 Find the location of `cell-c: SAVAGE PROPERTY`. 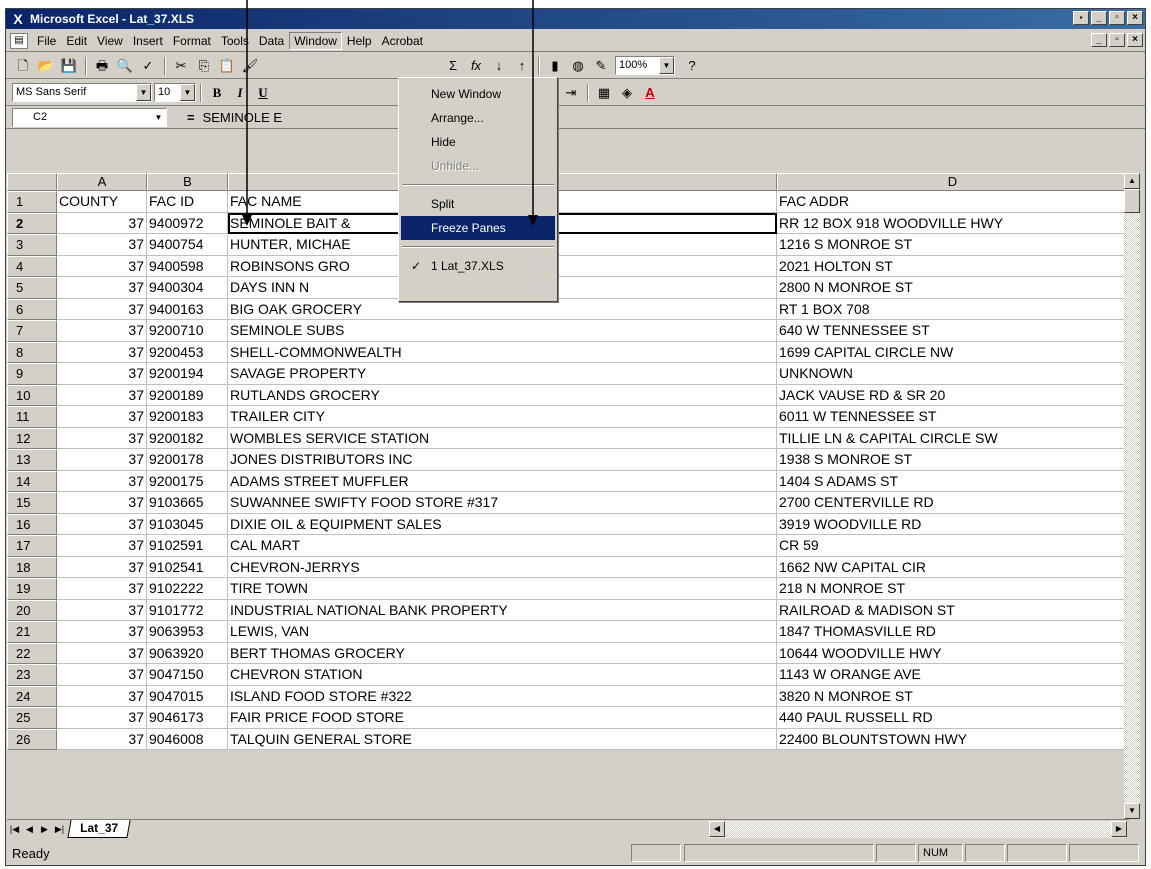

cell-c: SAVAGE PROPERTY is located at coordinates (502, 374).